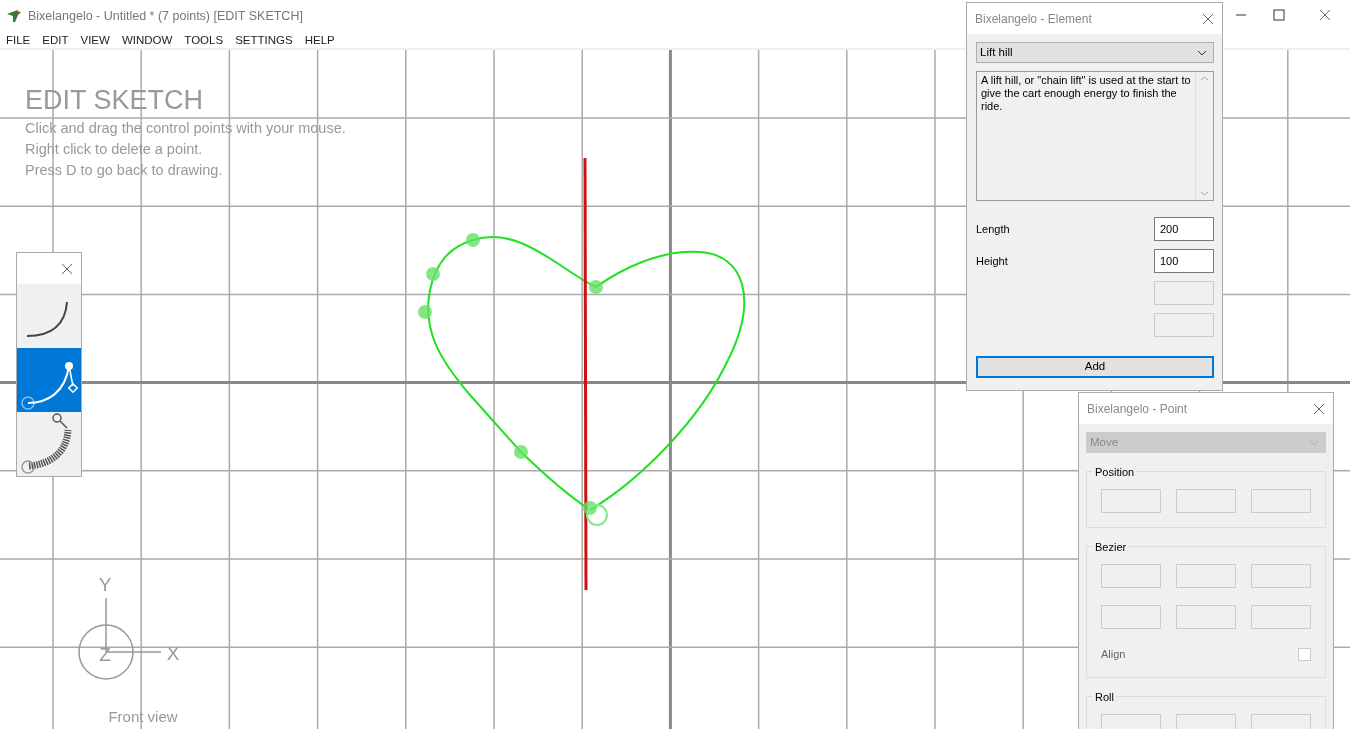 This screenshot has height=729, width=1350. Describe the element at coordinates (55, 40) in the screenshot. I see `menu-item: EDIT` at that location.